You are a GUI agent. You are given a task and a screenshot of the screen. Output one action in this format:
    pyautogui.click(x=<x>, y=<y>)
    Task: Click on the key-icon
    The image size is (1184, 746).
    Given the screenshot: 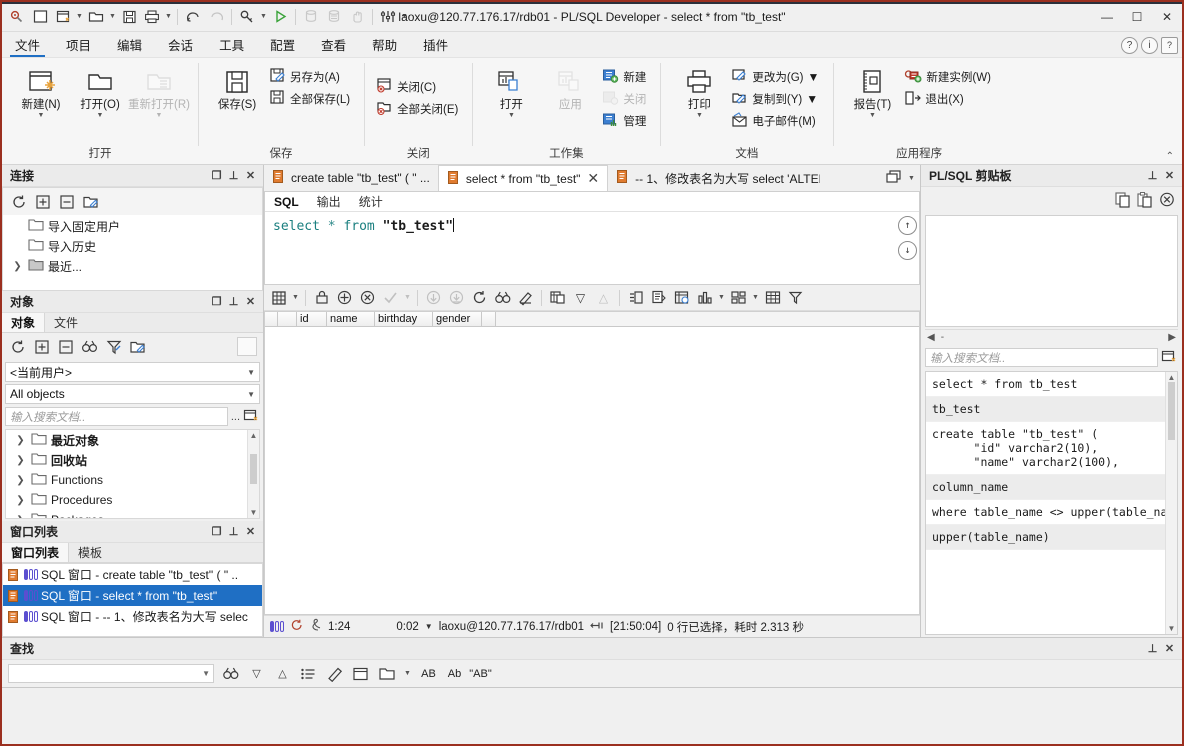 What is the action you would take?
    pyautogui.click(x=247, y=17)
    